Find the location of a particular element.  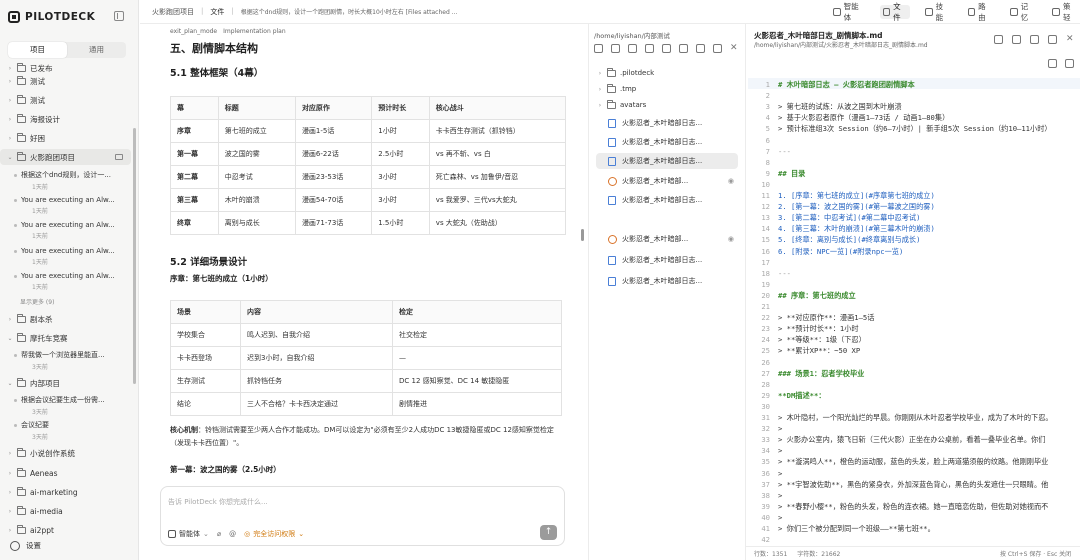

chevron-down-icon: ⌄ is located at coordinates (10, 157).